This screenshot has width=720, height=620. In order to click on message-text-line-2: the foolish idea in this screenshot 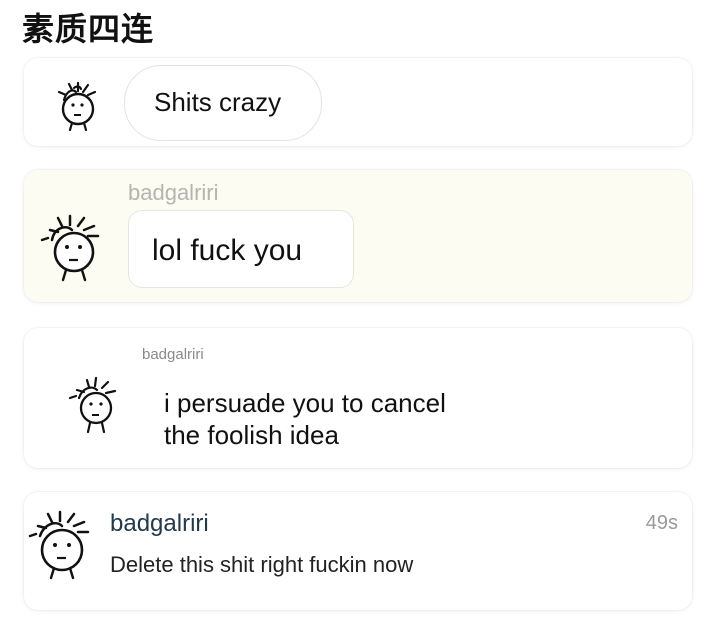, I will do `click(251, 435)`.